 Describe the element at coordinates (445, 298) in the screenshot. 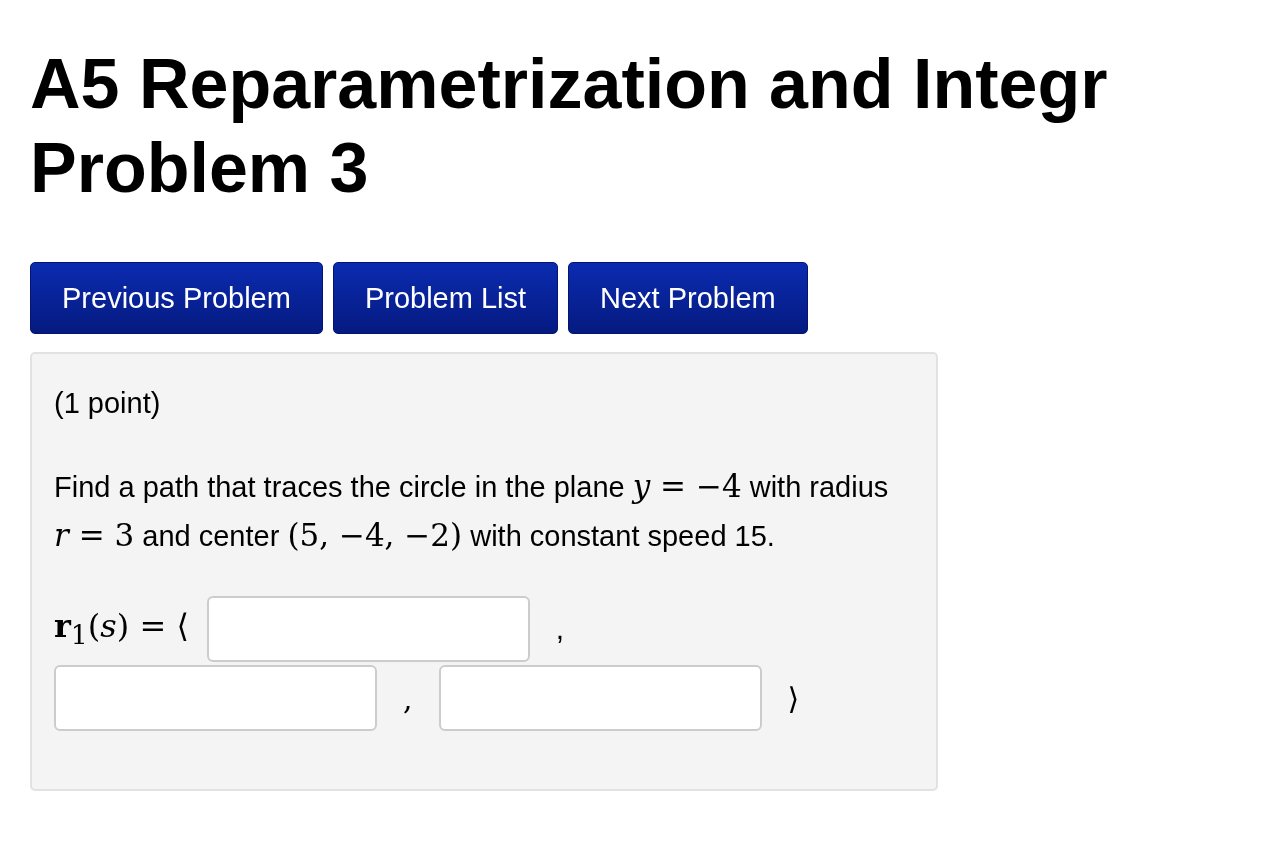

I see `nav-button: Problem List` at that location.